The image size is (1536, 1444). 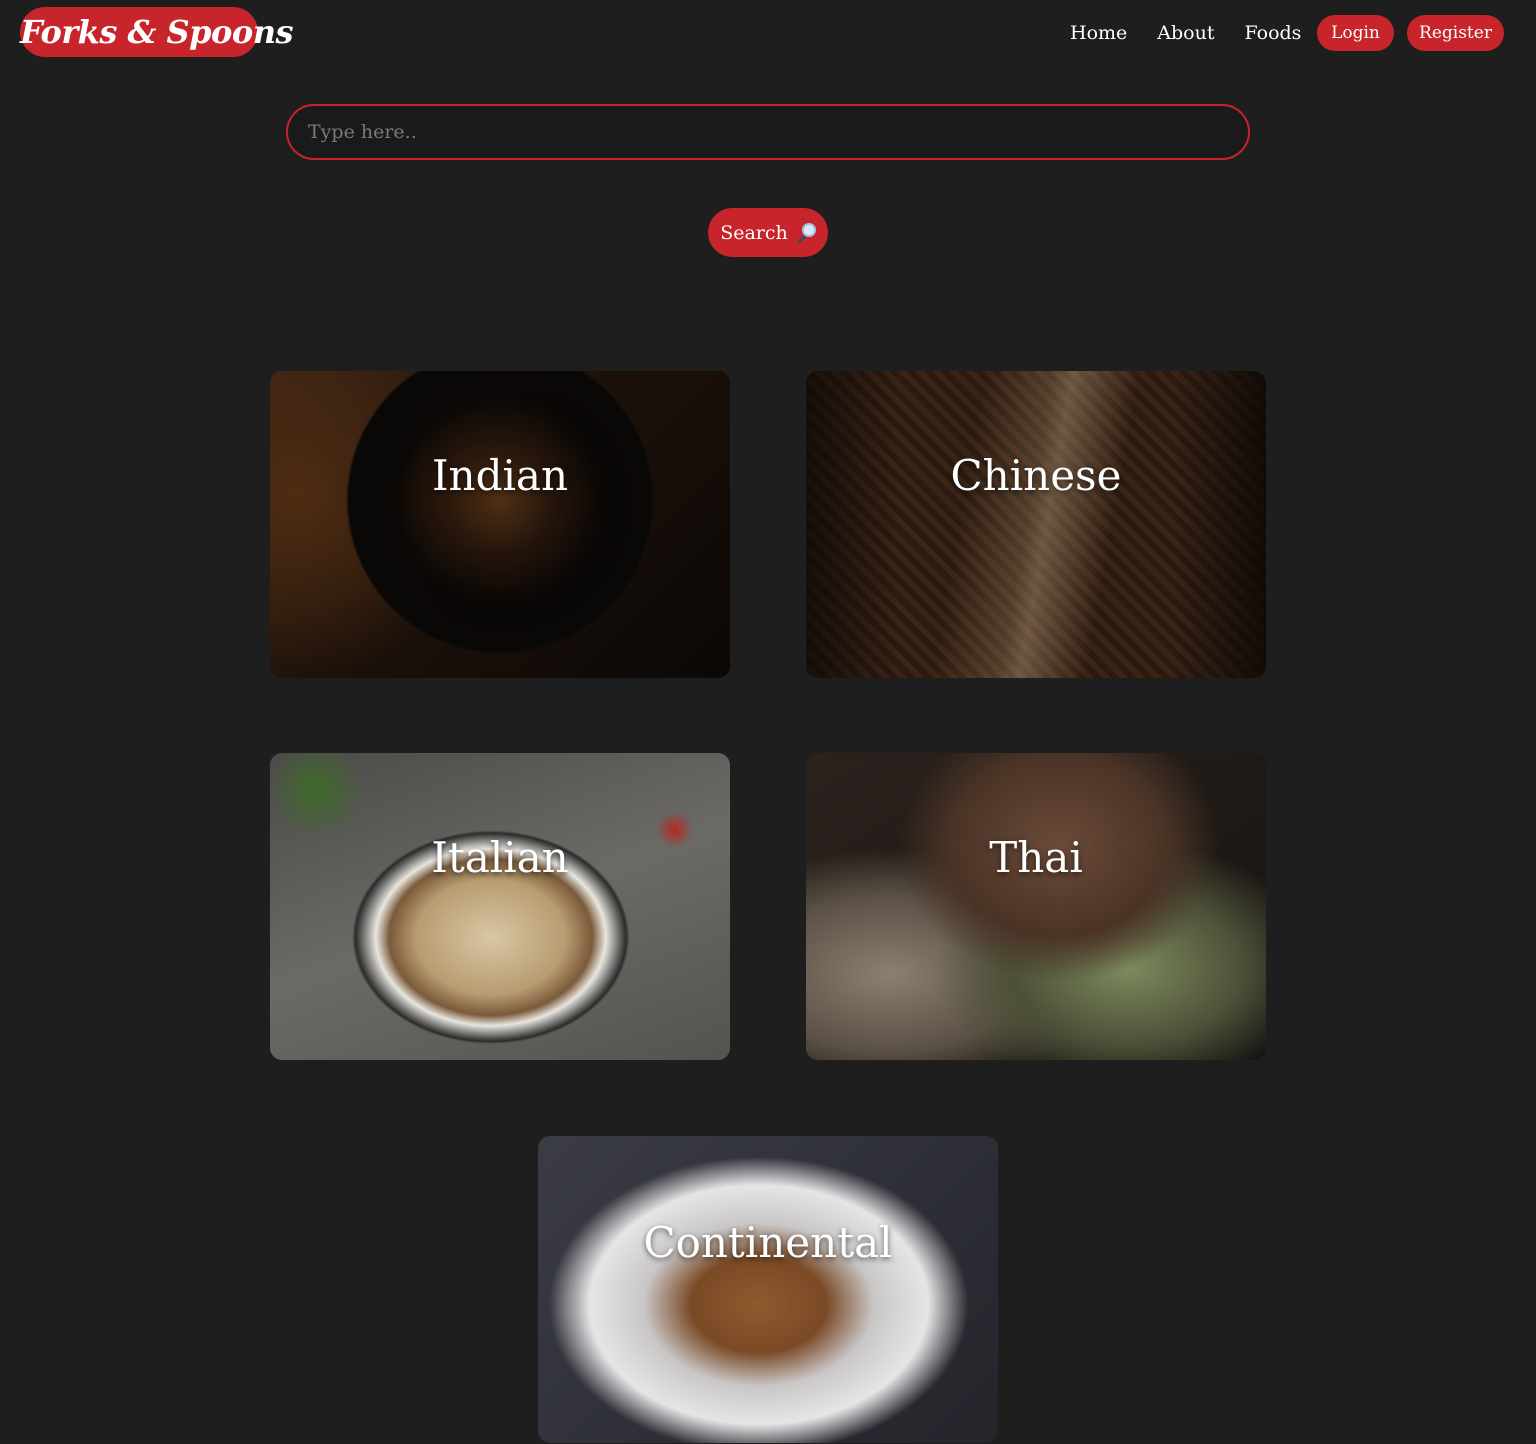 I want to click on category-card-indian: Indian, so click(x=500, y=524).